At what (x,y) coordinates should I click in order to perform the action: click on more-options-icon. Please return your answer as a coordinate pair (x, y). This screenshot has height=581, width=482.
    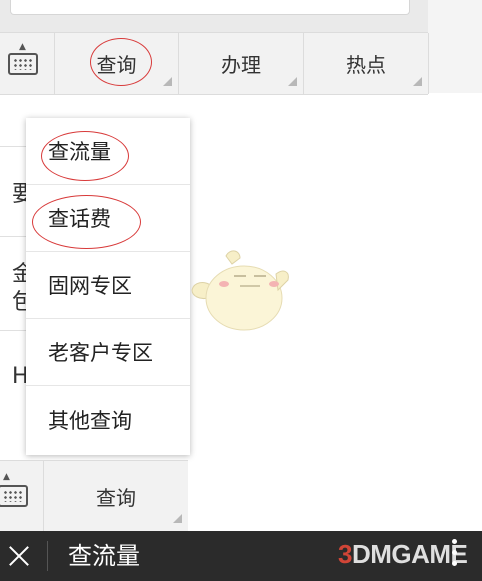
    Looking at the image, I should click on (455, 556).